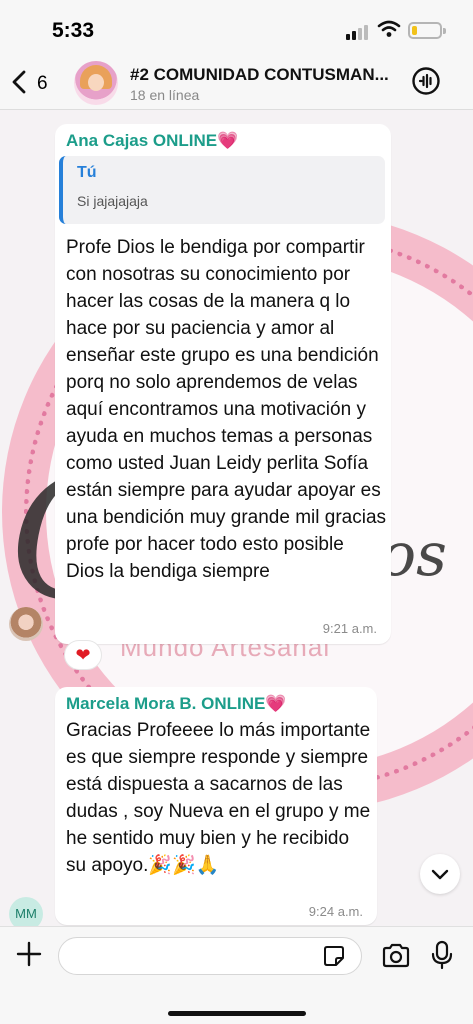  Describe the element at coordinates (334, 956) in the screenshot. I see `sticker-icon` at that location.